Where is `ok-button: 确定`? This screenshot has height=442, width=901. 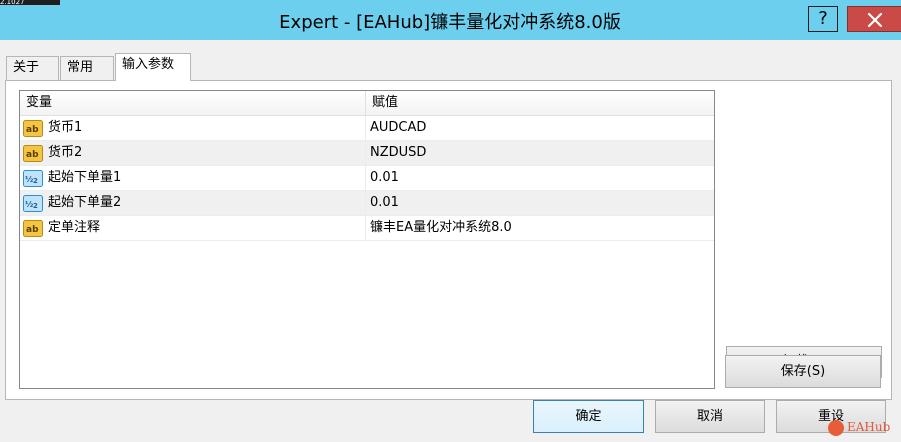
ok-button: 确定 is located at coordinates (588, 416).